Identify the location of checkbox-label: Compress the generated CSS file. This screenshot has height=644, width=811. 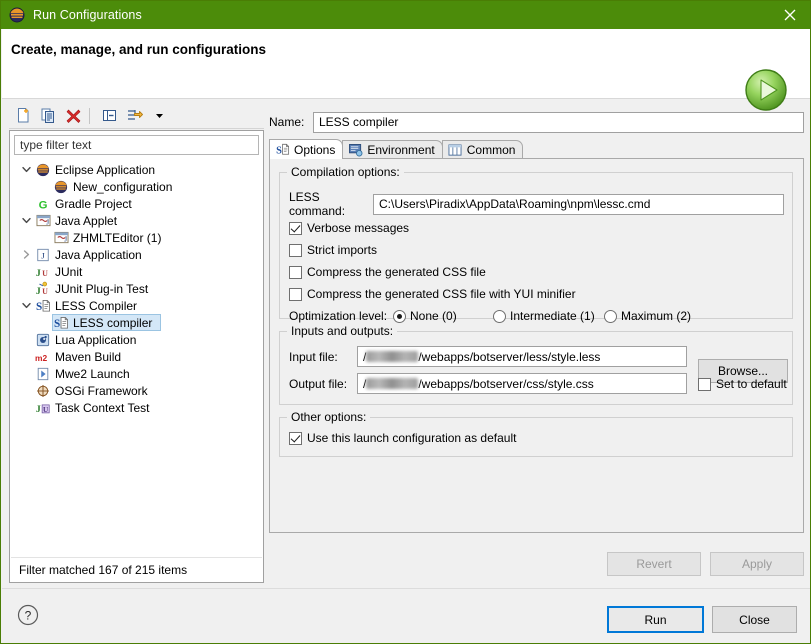
(396, 272).